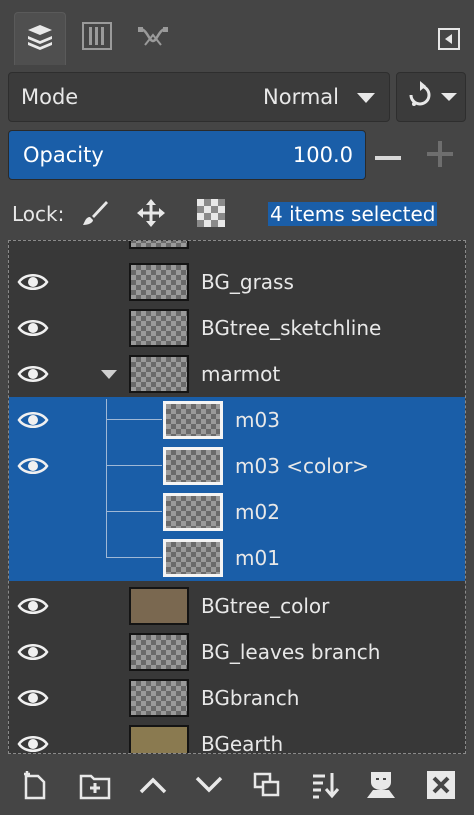  Describe the element at coordinates (257, 420) in the screenshot. I see `layer-name: m03` at that location.